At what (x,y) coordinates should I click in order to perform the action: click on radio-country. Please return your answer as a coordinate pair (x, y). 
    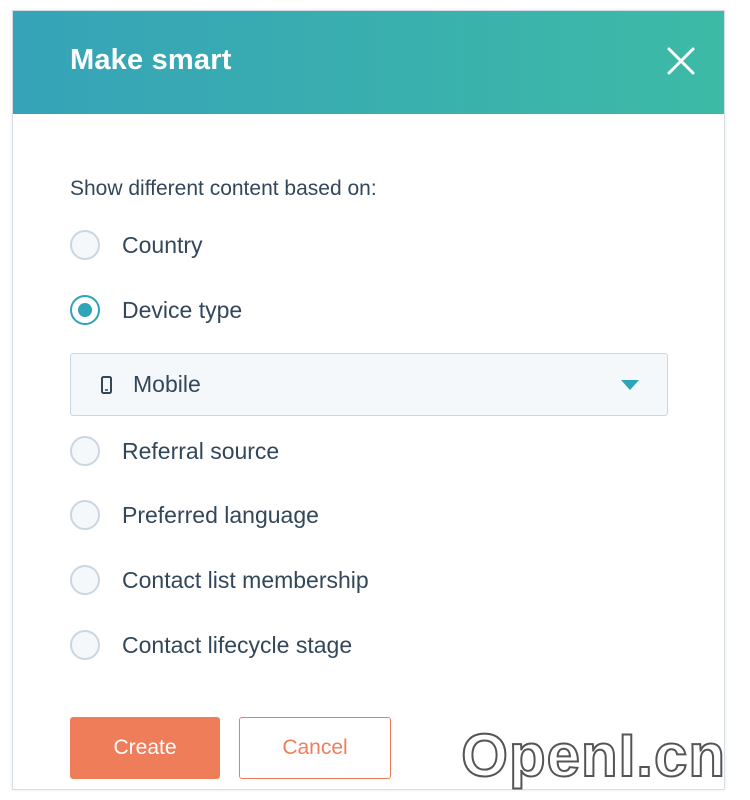
    Looking at the image, I should click on (85, 245).